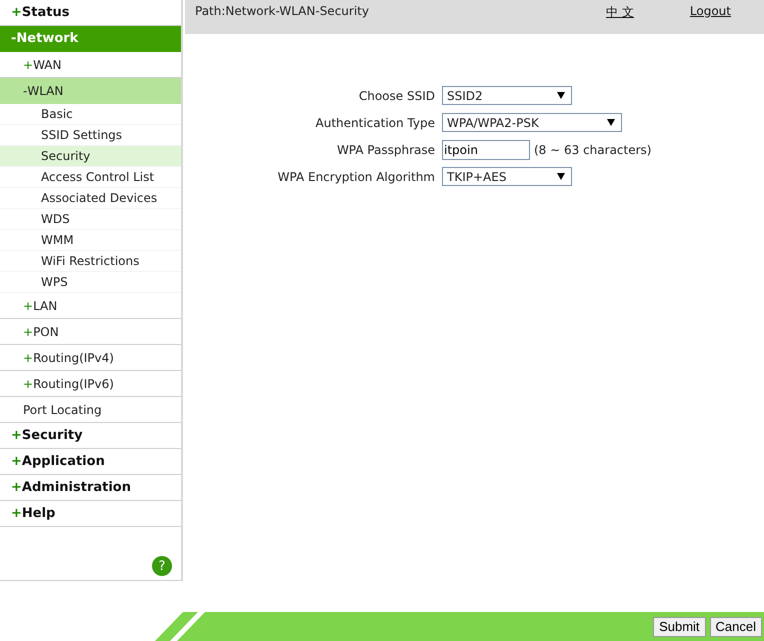 The height and width of the screenshot is (641, 764). Describe the element at coordinates (90, 91) in the screenshot. I see `menu-item: -WLAN` at that location.